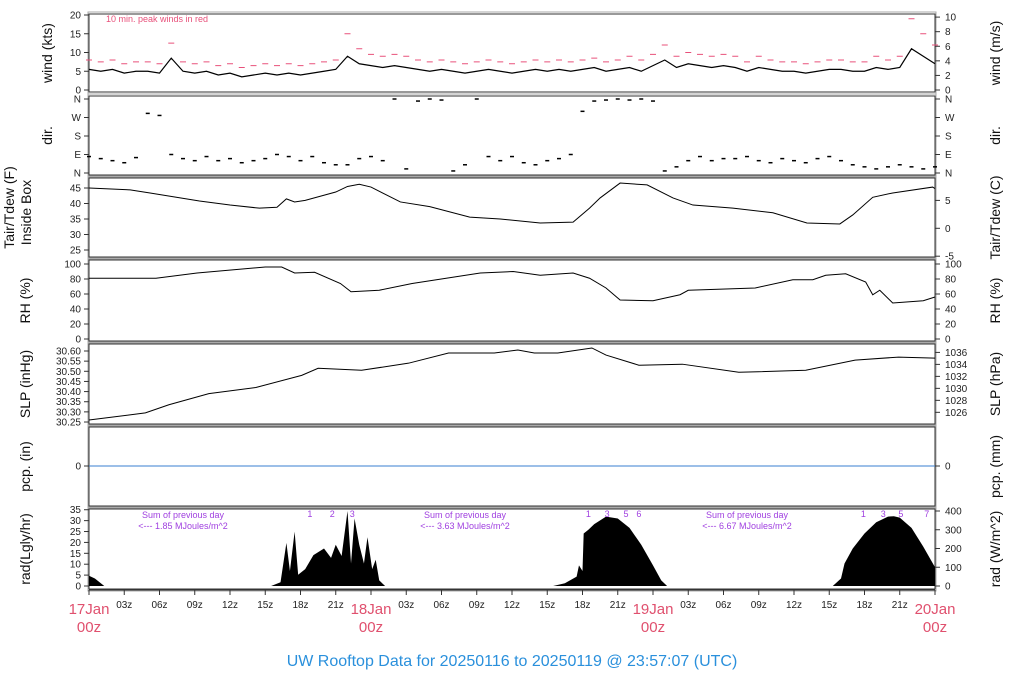 The image size is (1024, 700). I want to click on wind-ytick-label-right: 10, so click(951, 18).